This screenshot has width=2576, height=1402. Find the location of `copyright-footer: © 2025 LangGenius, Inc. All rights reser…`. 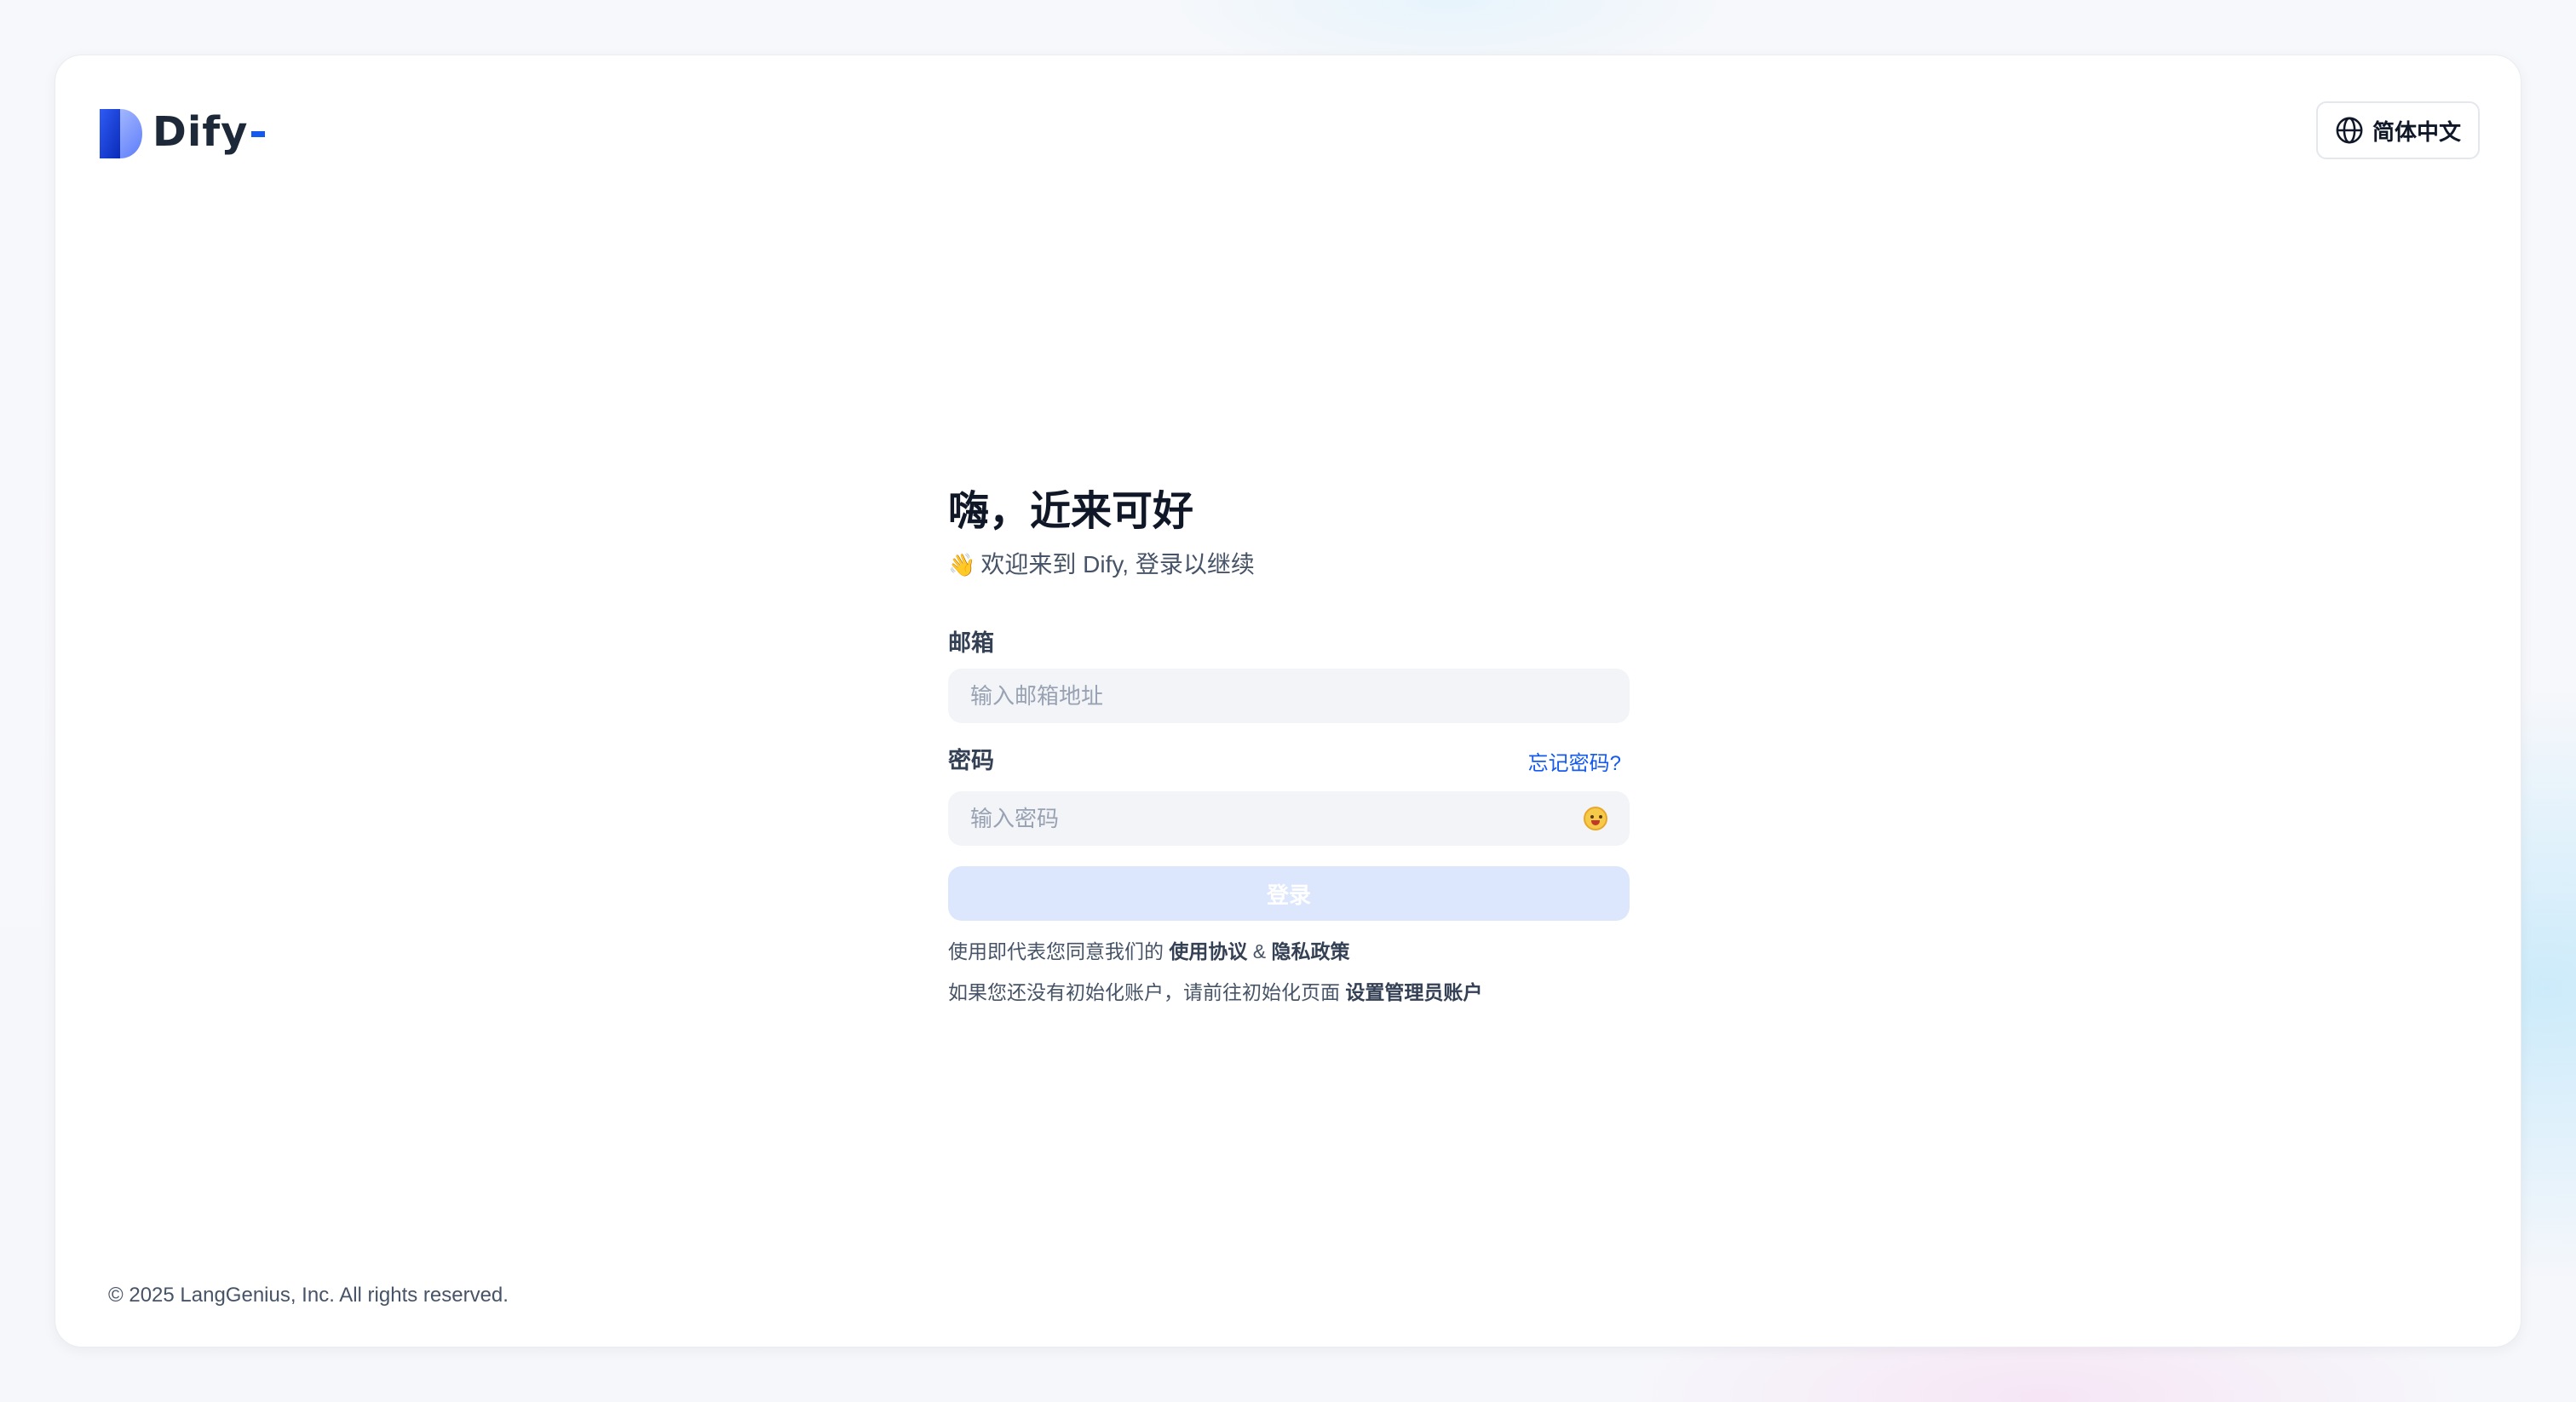

copyright-footer: © 2025 LangGenius, Inc. All rights reser… is located at coordinates (308, 1295).